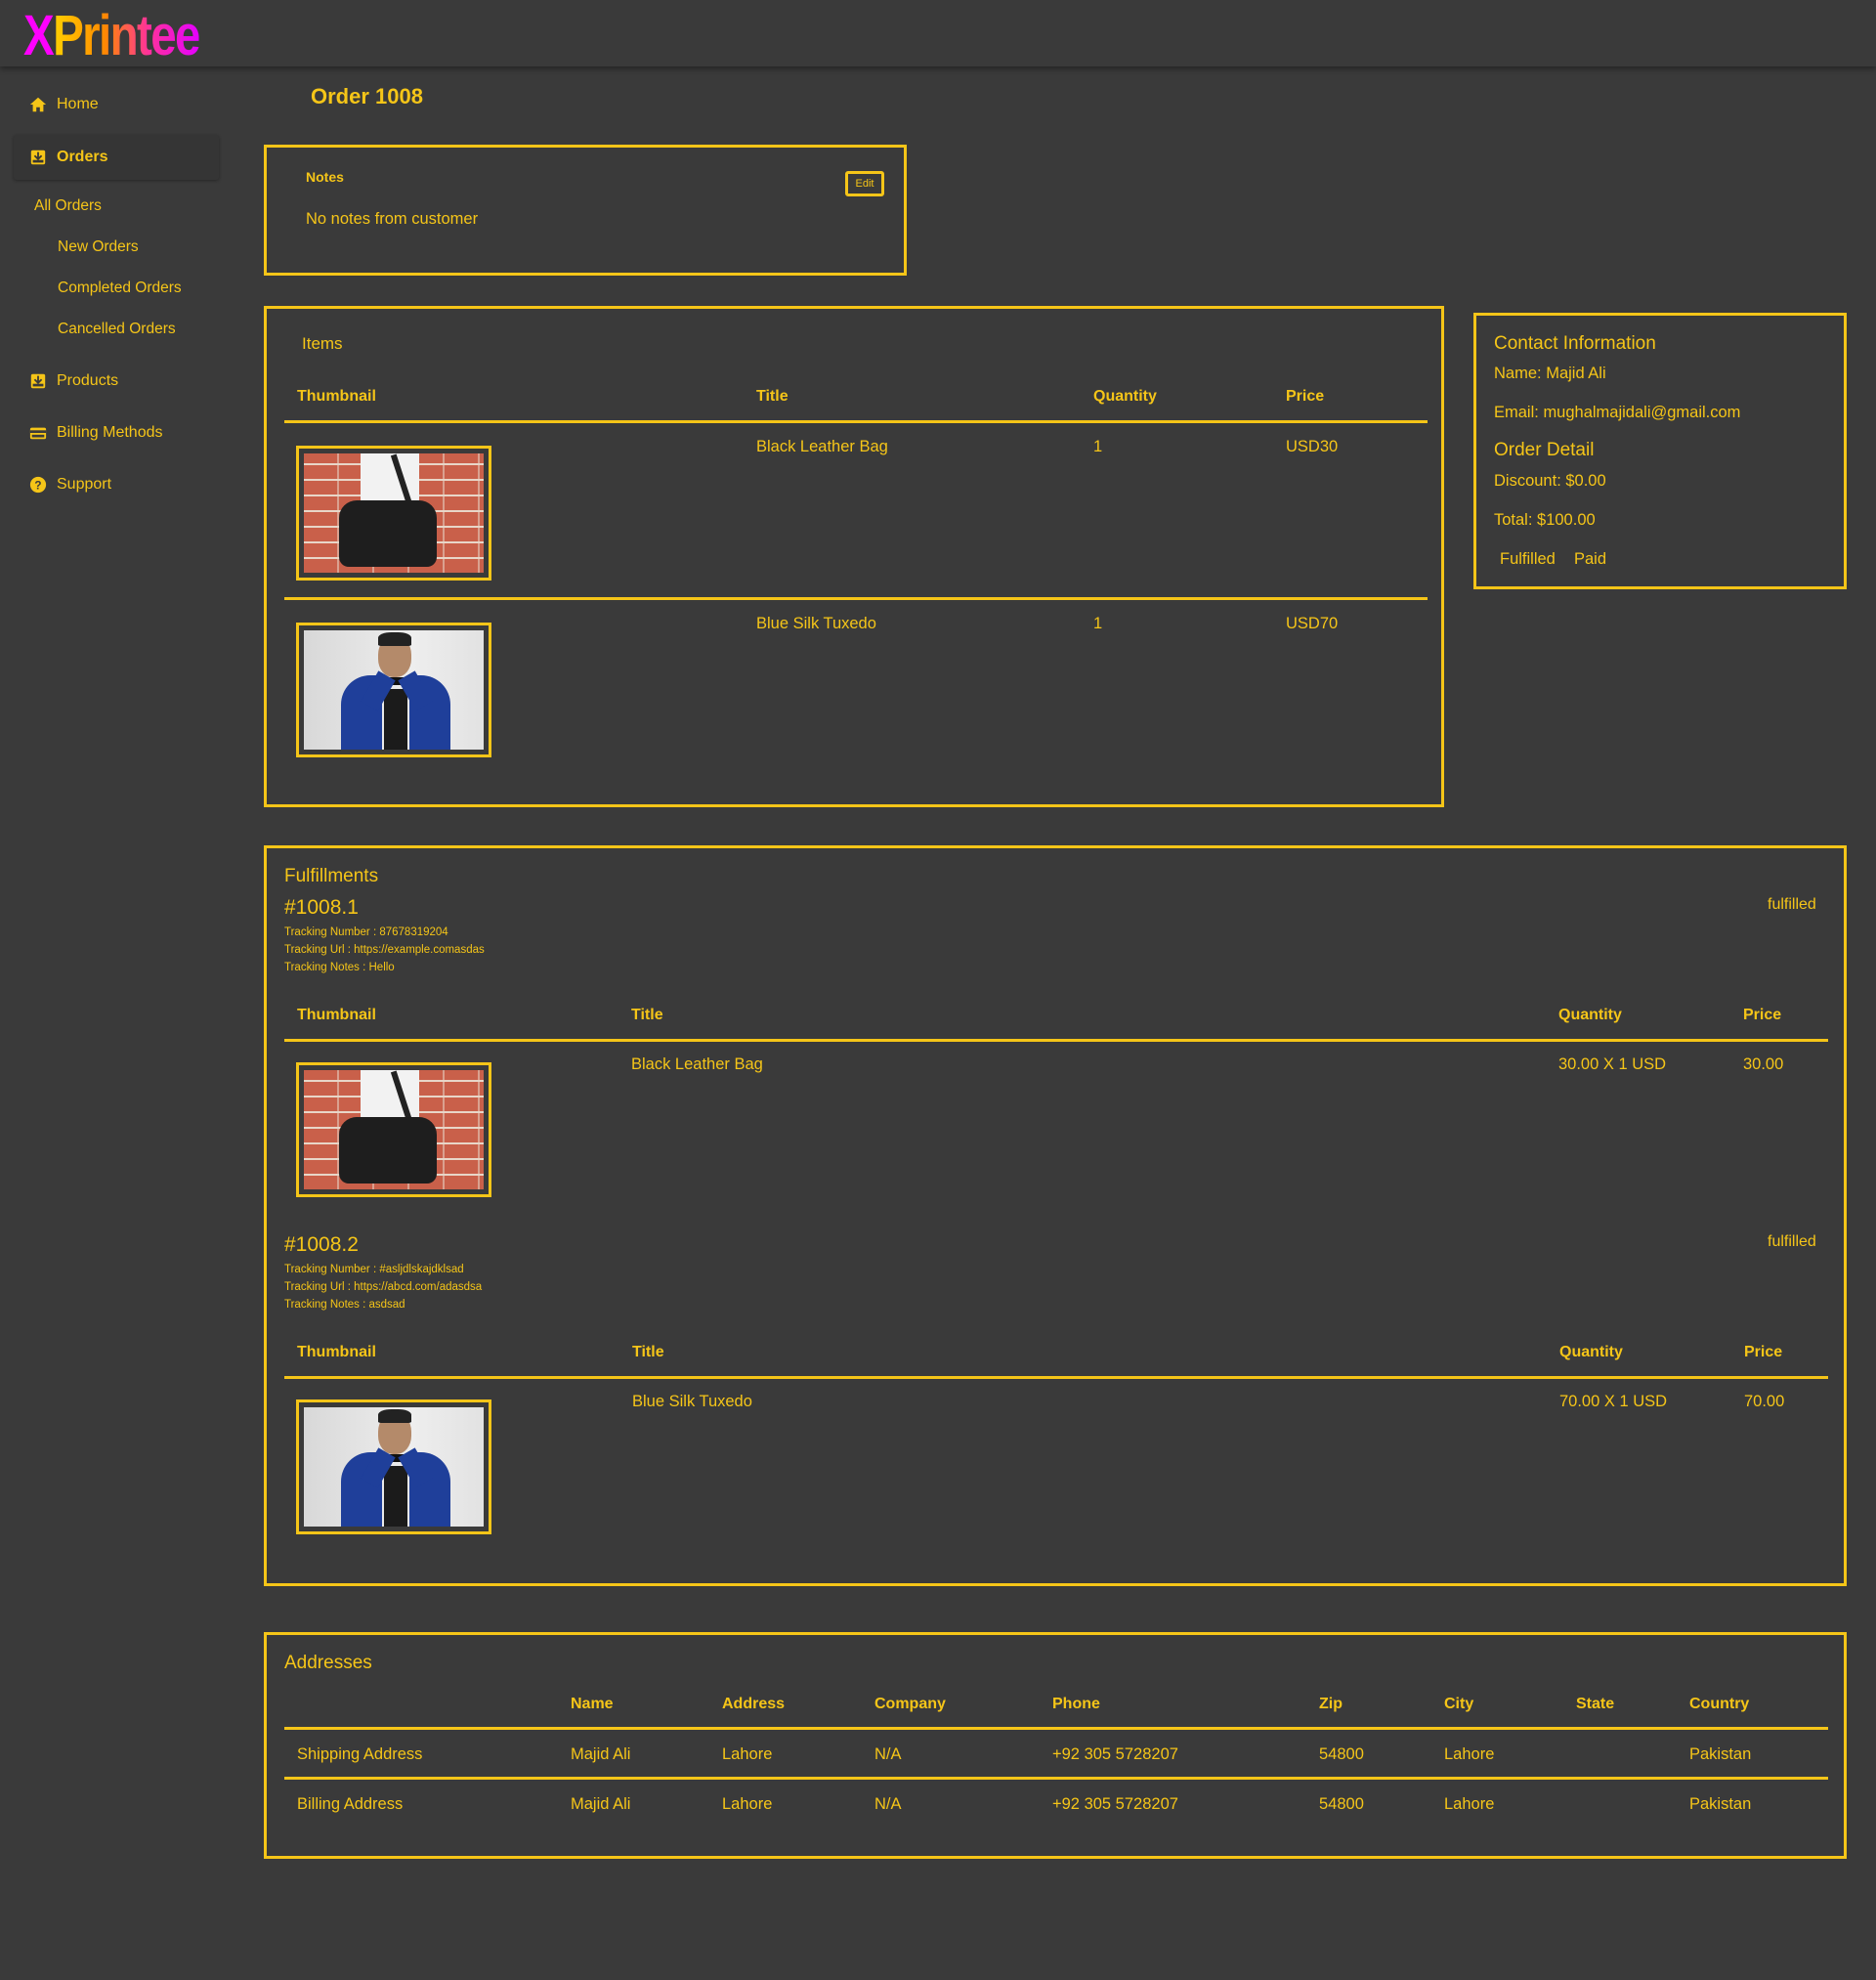  I want to click on sidebar-item-label: Products, so click(88, 380).